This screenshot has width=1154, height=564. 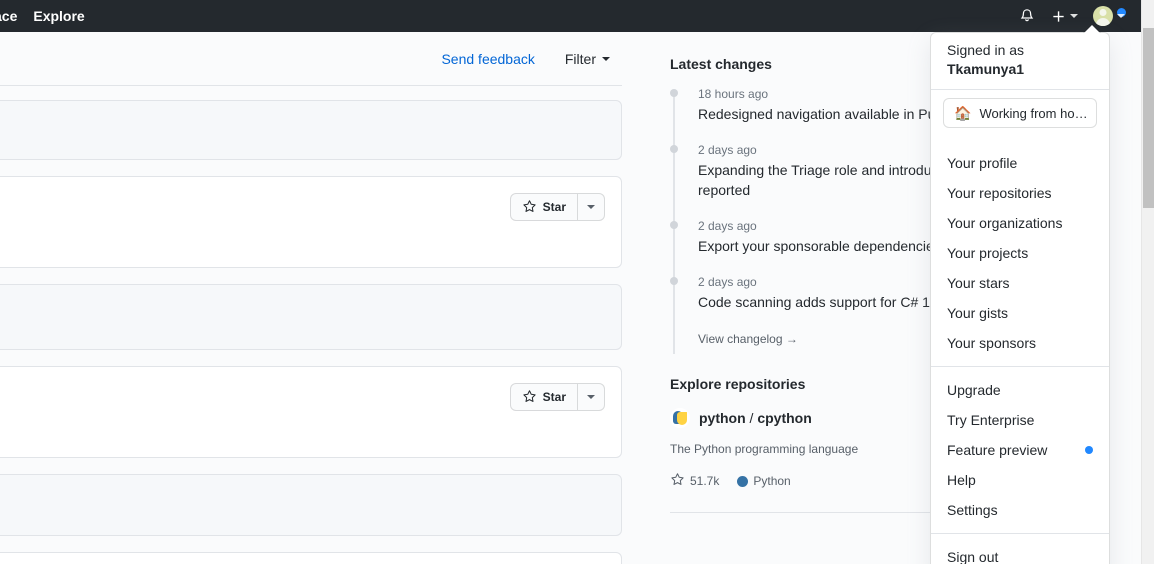 I want to click on menu-item-upgrade: Upgrade, so click(x=1020, y=390).